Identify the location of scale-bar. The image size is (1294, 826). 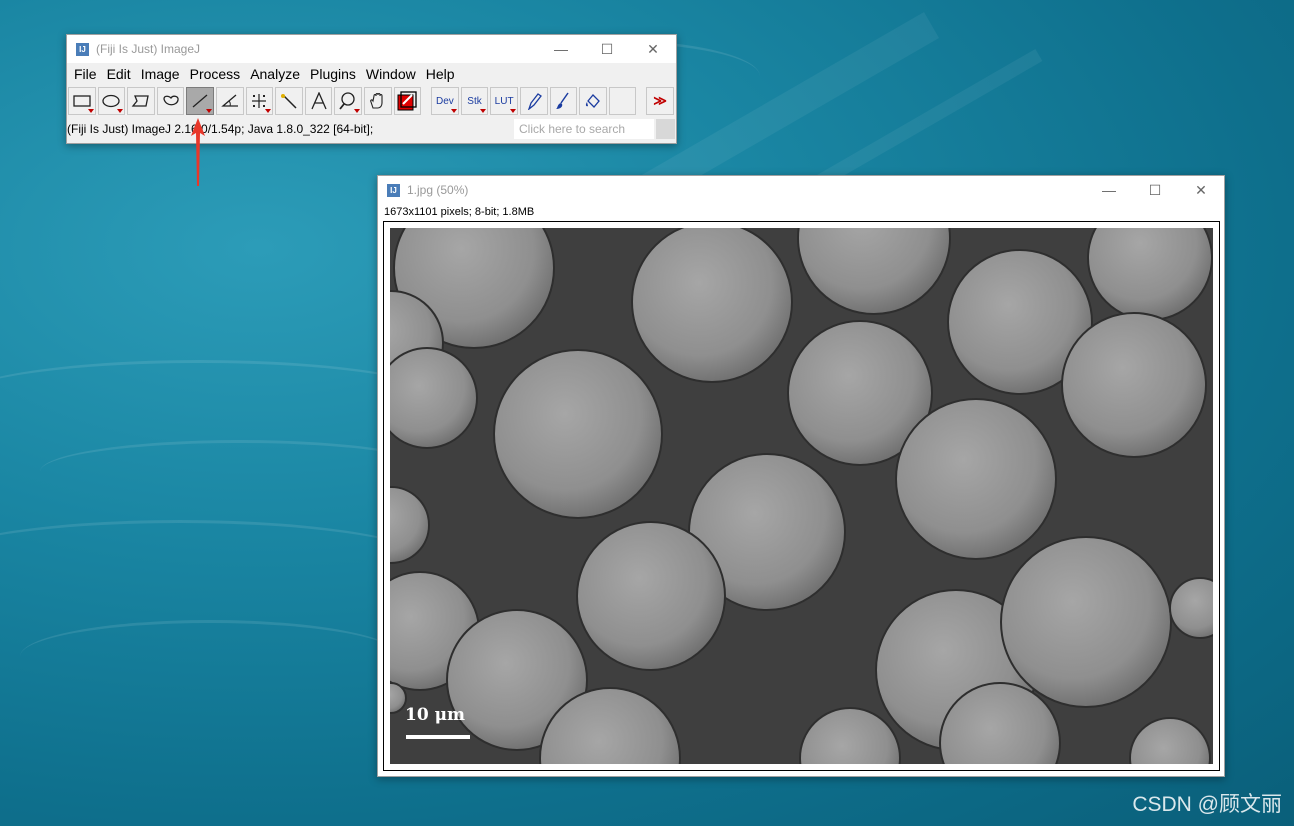
(438, 737).